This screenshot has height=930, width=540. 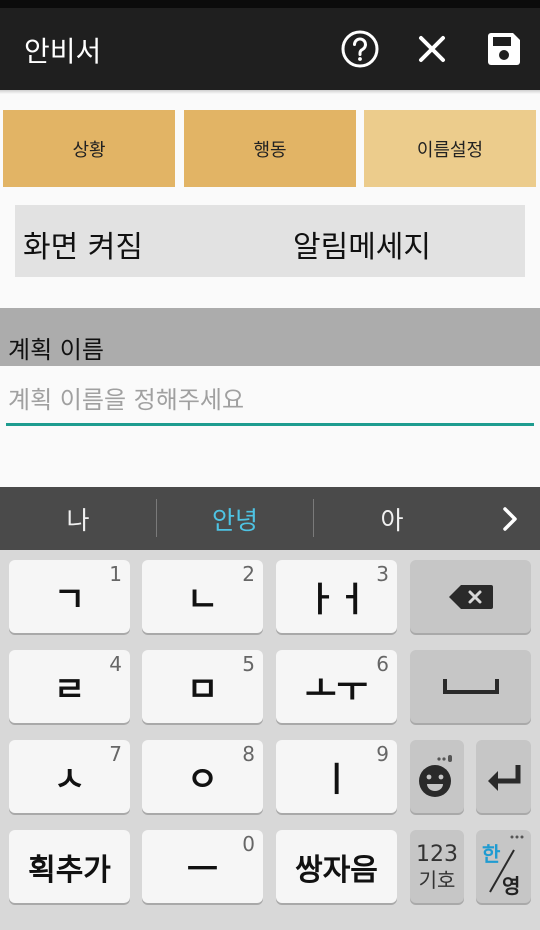 I want to click on symbols-key: 123 기호, so click(x=437, y=866).